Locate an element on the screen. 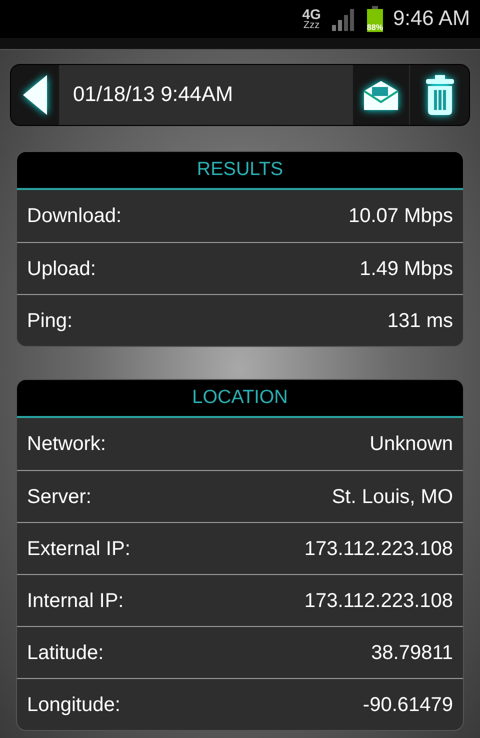  row-label: Download: is located at coordinates (74, 216).